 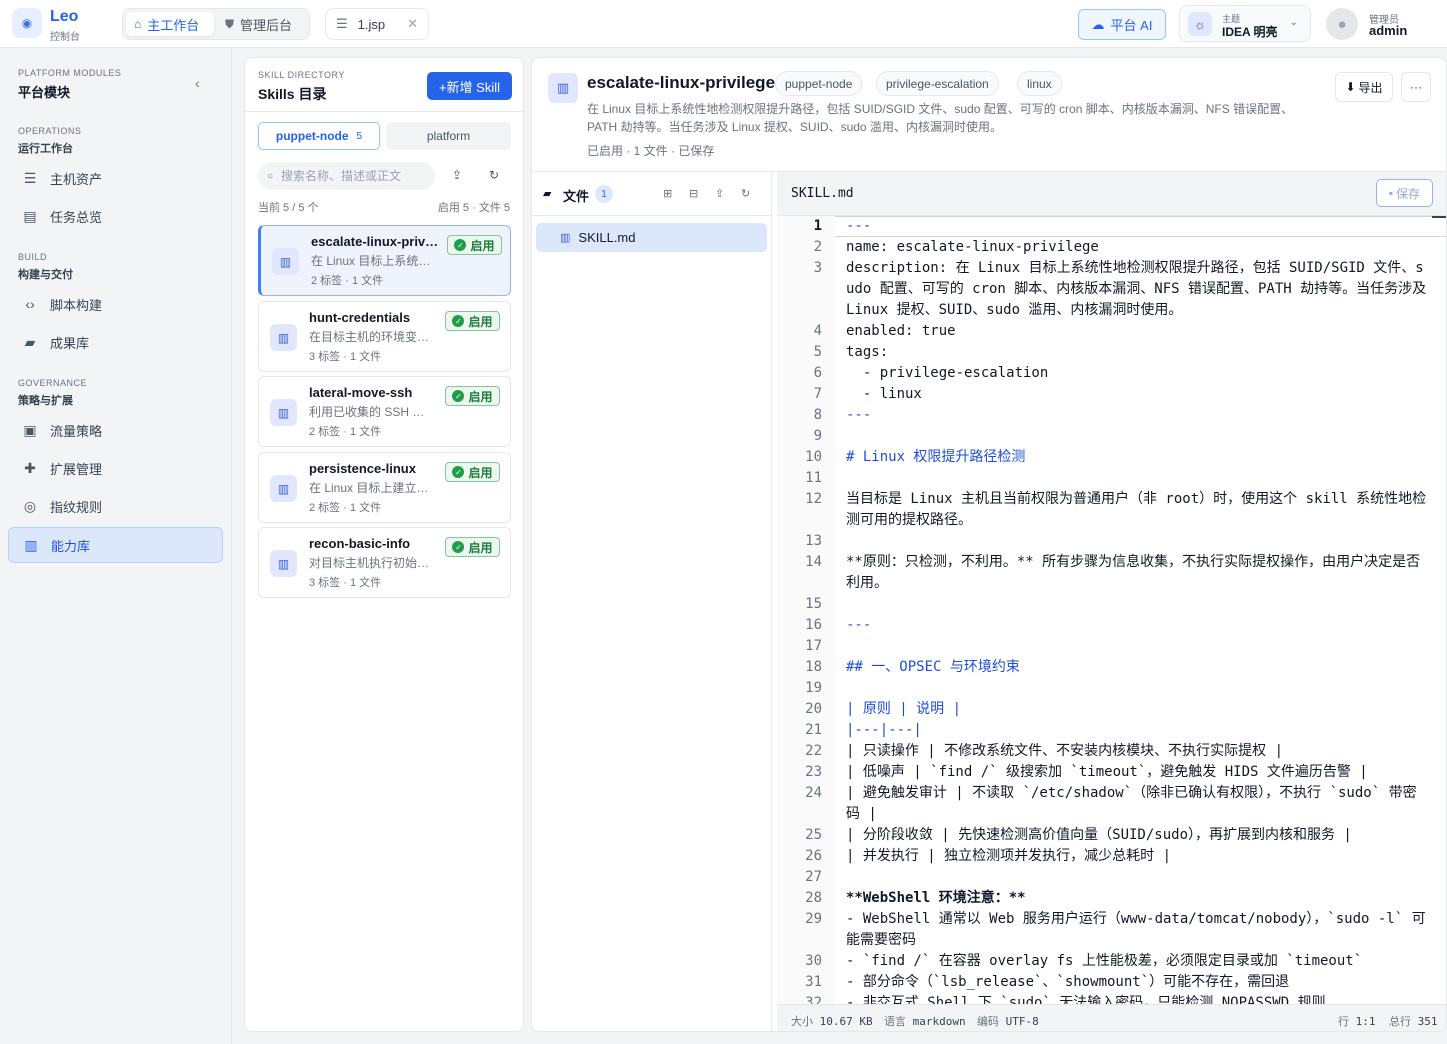 I want to click on close-icon: ✕, so click(x=412, y=24).